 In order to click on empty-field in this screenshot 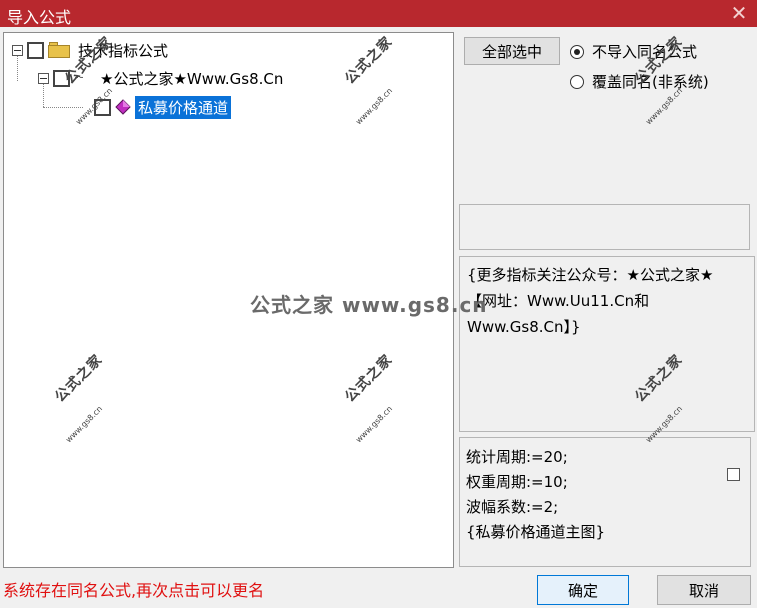, I will do `click(604, 227)`.